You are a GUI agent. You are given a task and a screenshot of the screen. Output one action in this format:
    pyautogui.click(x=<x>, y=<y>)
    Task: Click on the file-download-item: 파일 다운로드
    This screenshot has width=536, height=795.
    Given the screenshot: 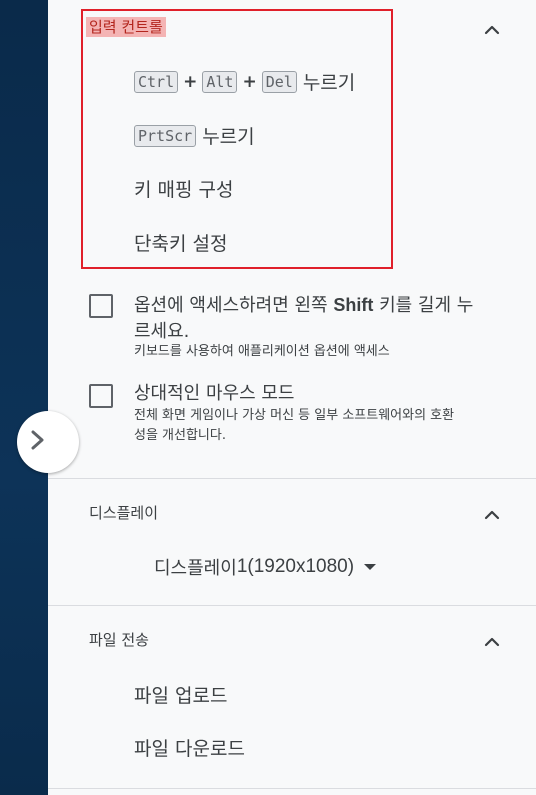 What is the action you would take?
    pyautogui.click(x=189, y=747)
    